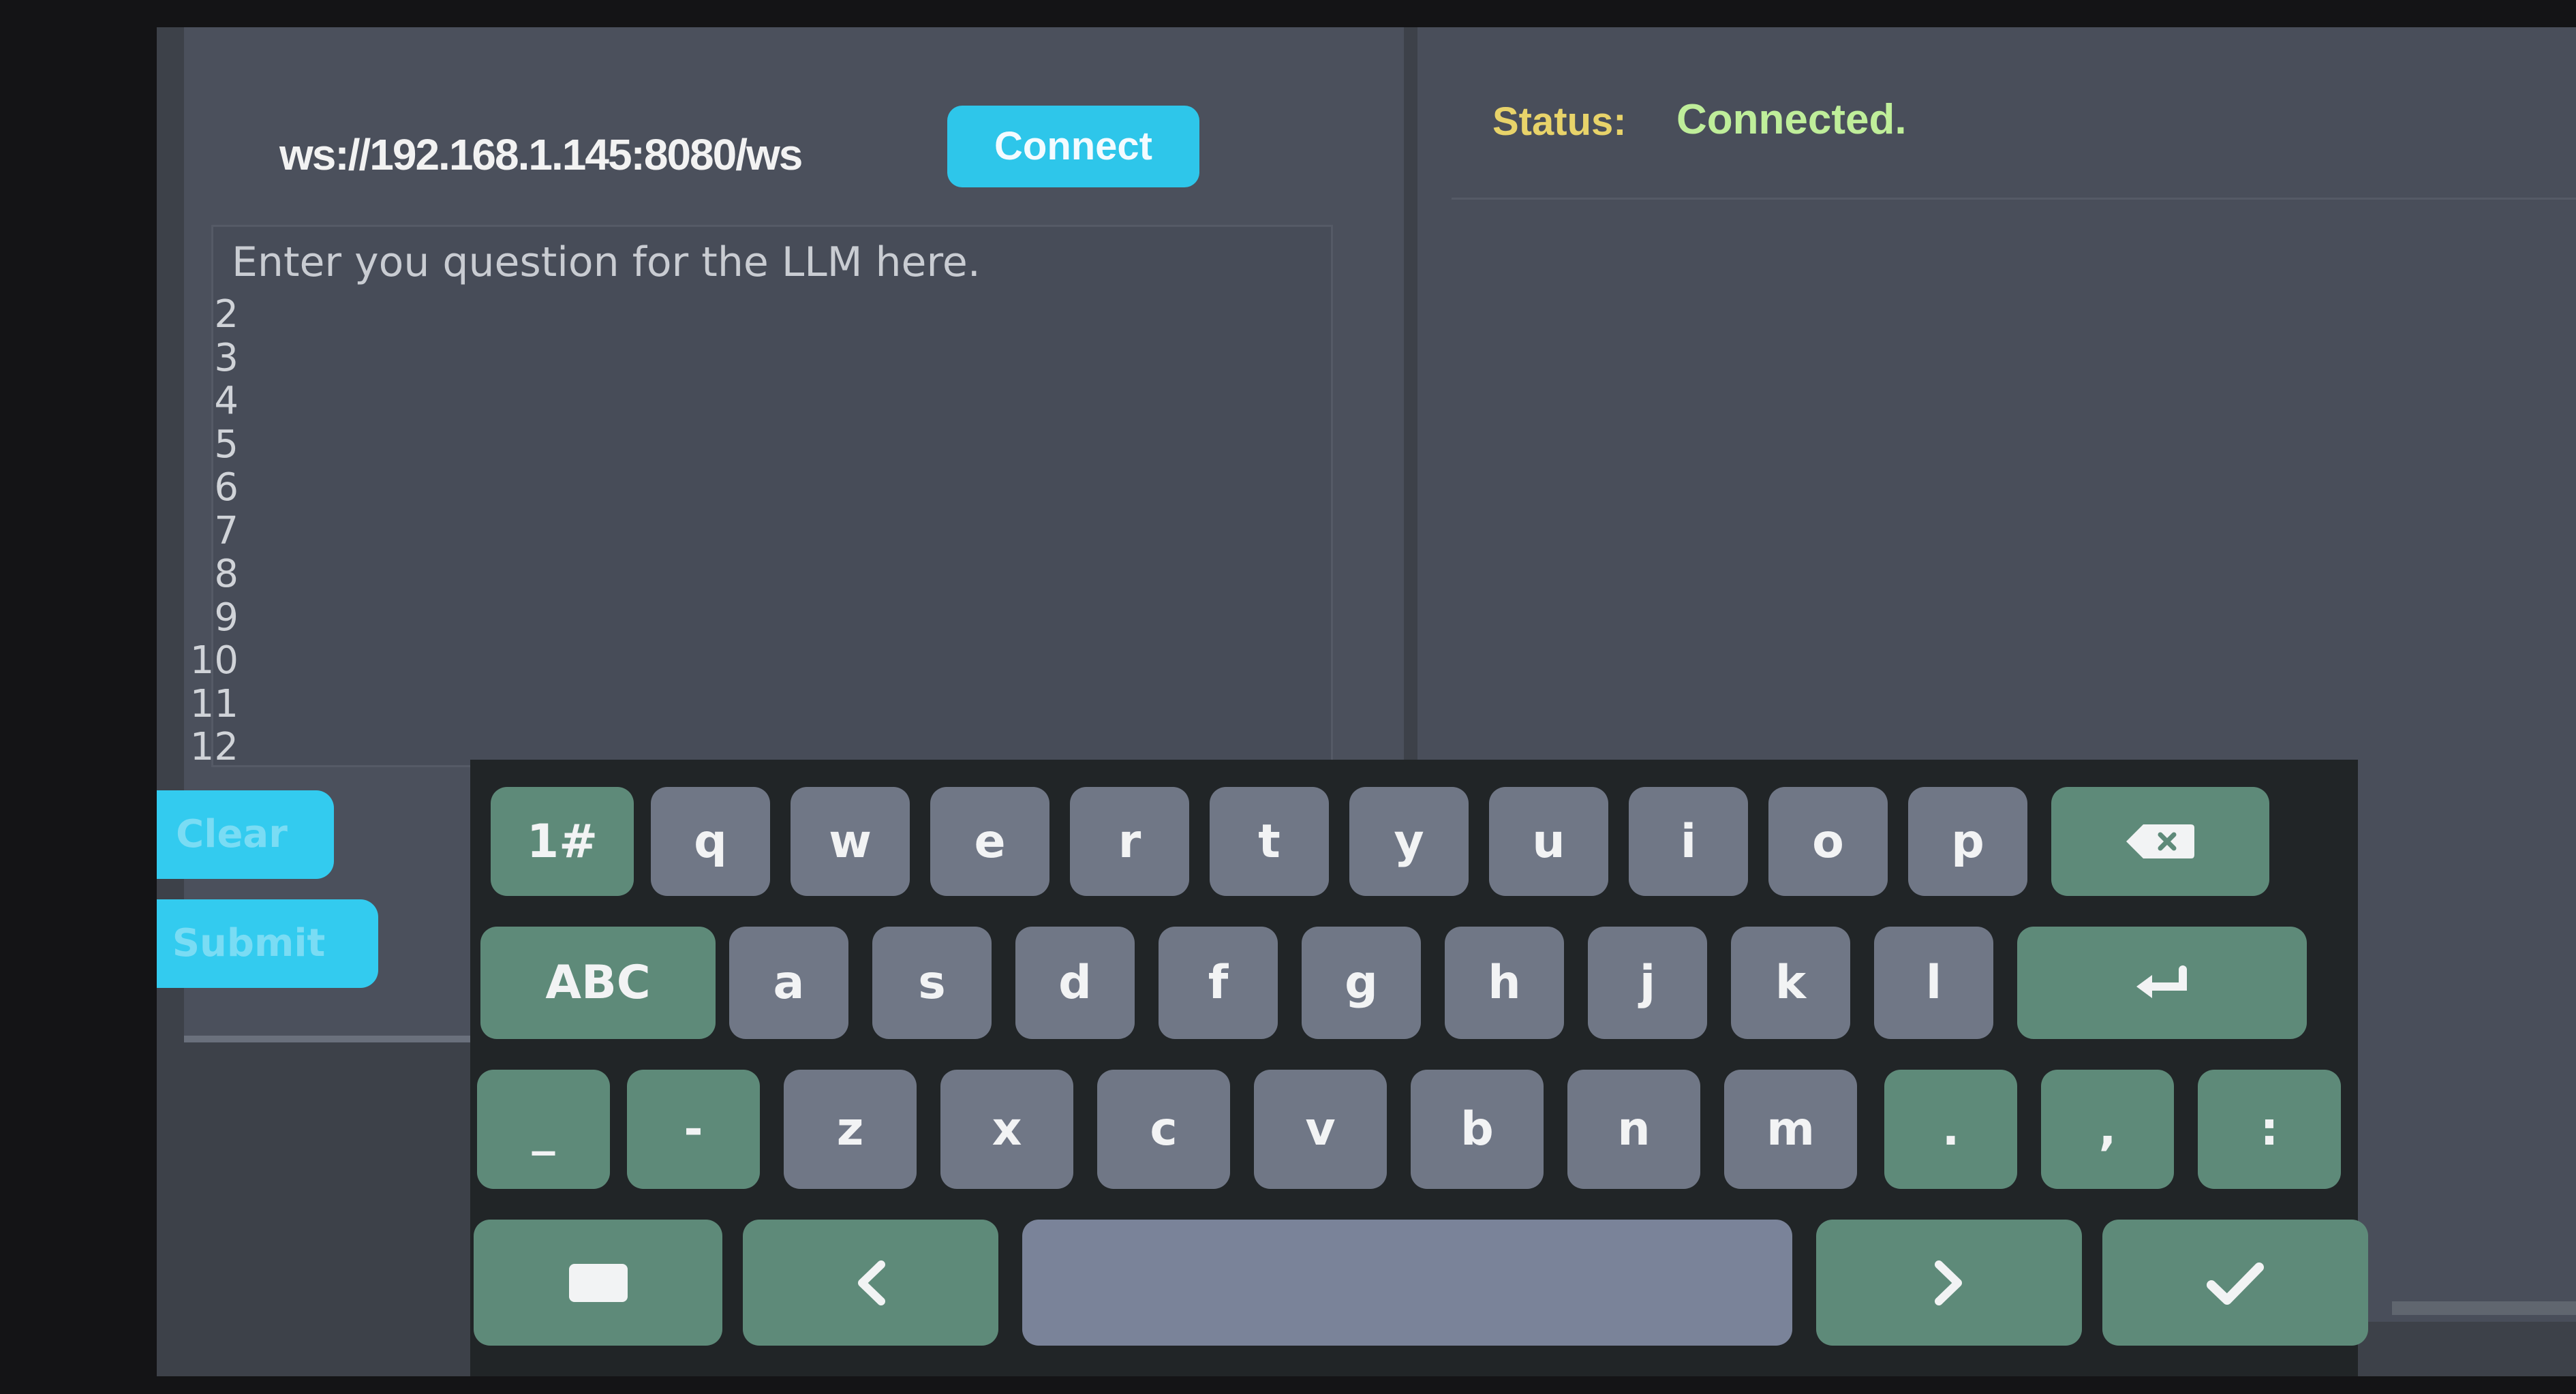 The image size is (2576, 1394). Describe the element at coordinates (789, 983) in the screenshot. I see `key-a: a` at that location.